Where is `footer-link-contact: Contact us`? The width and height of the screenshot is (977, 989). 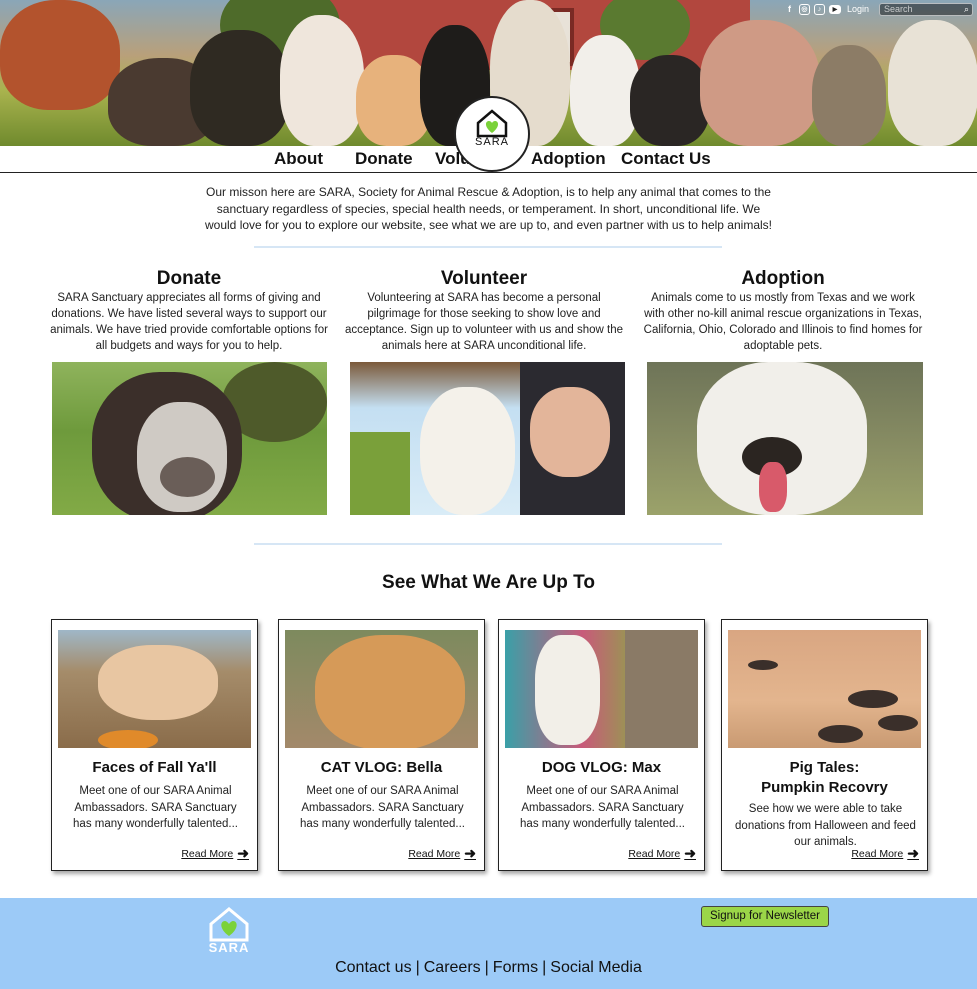
footer-link-contact: Contact us is located at coordinates (373, 967).